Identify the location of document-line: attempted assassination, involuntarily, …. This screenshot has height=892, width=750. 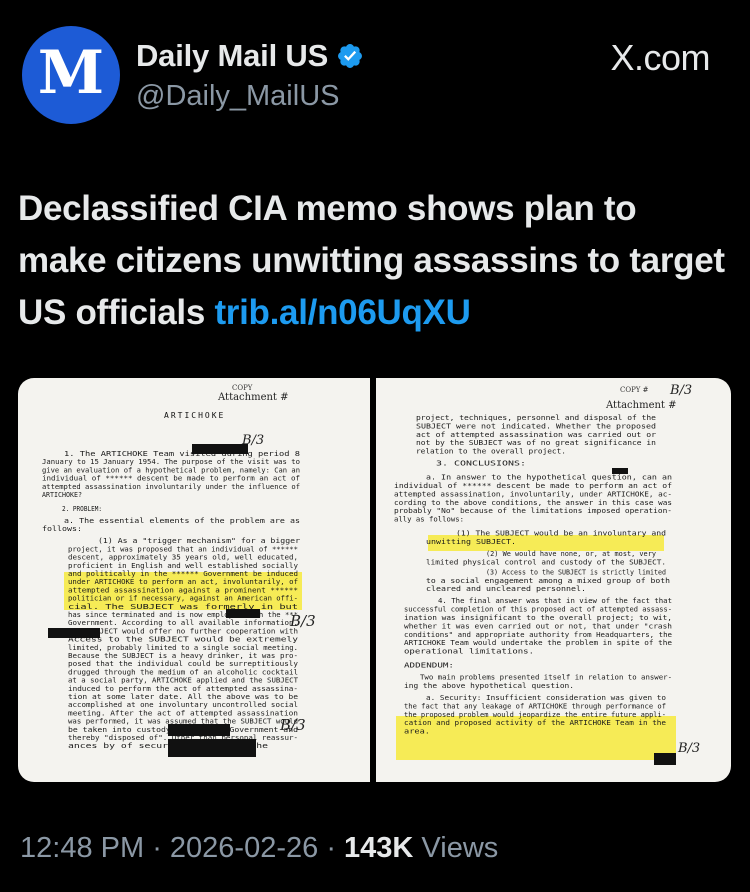
(533, 494).